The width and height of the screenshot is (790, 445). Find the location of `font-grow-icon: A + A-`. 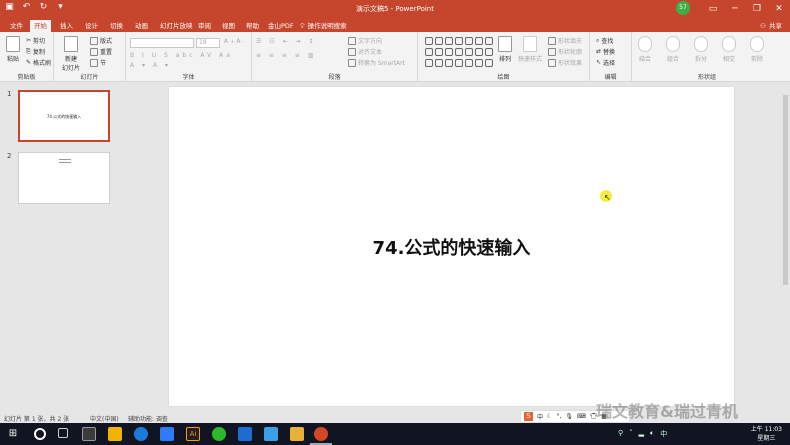

font-grow-icon: A + A- is located at coordinates (234, 41).